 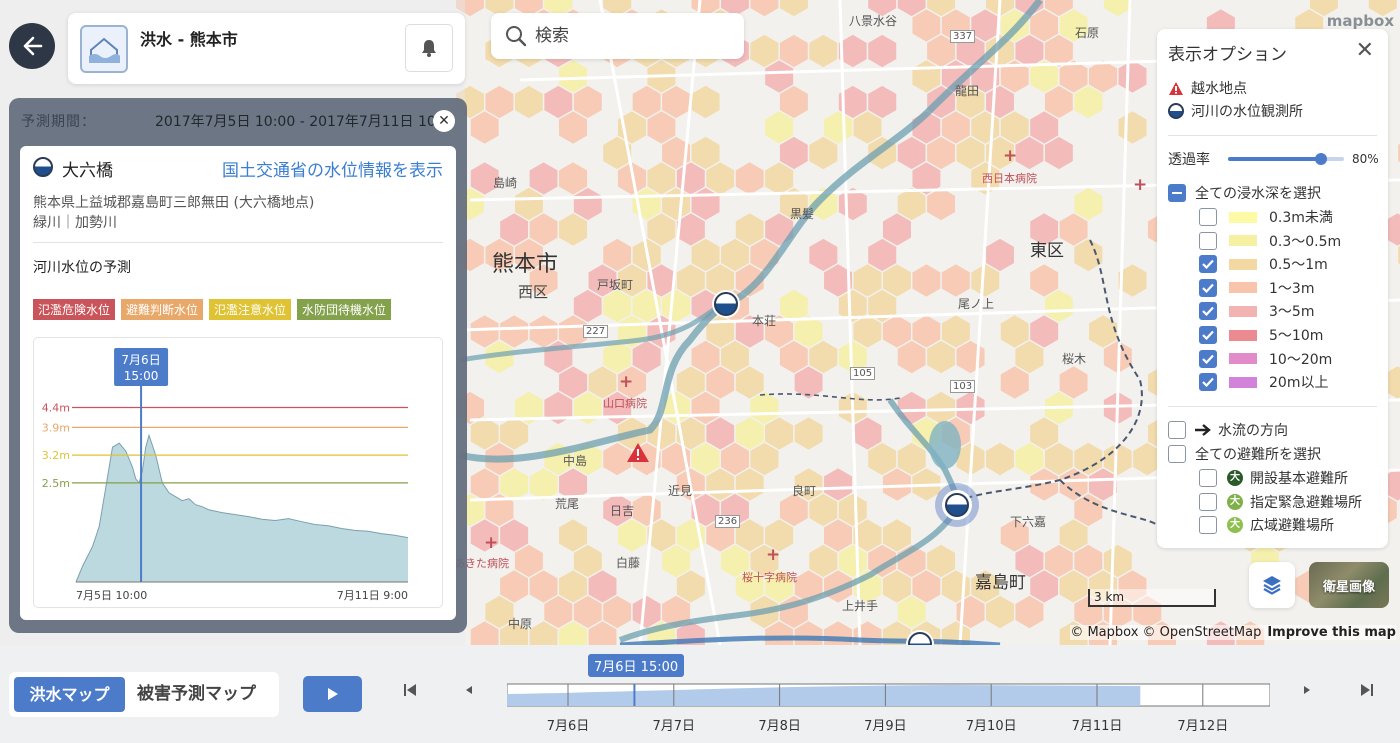 I want to click on map-attribution: © Mapbox © OpenStreetMap Improve this map, so click(x=1233, y=632).